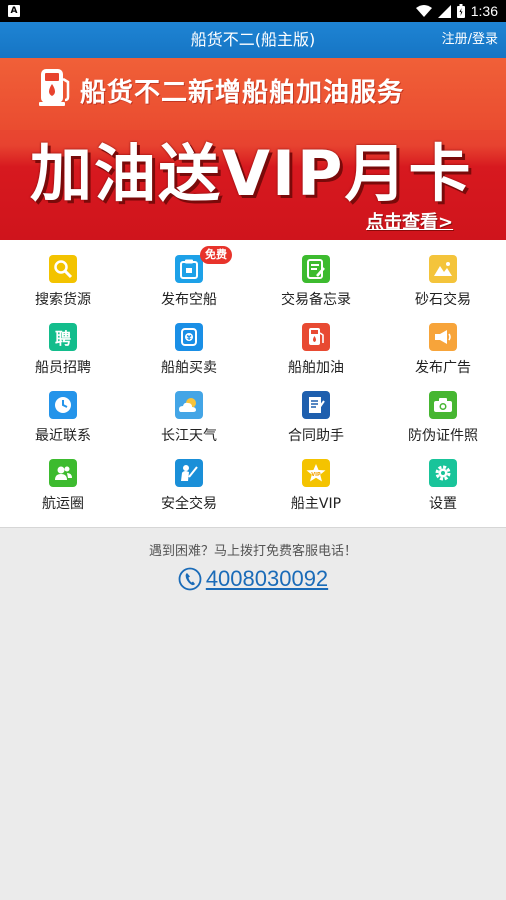 Image resolution: width=506 pixels, height=900 pixels. Describe the element at coordinates (443, 300) in the screenshot. I see `menu-item-label: 砂石交易` at that location.